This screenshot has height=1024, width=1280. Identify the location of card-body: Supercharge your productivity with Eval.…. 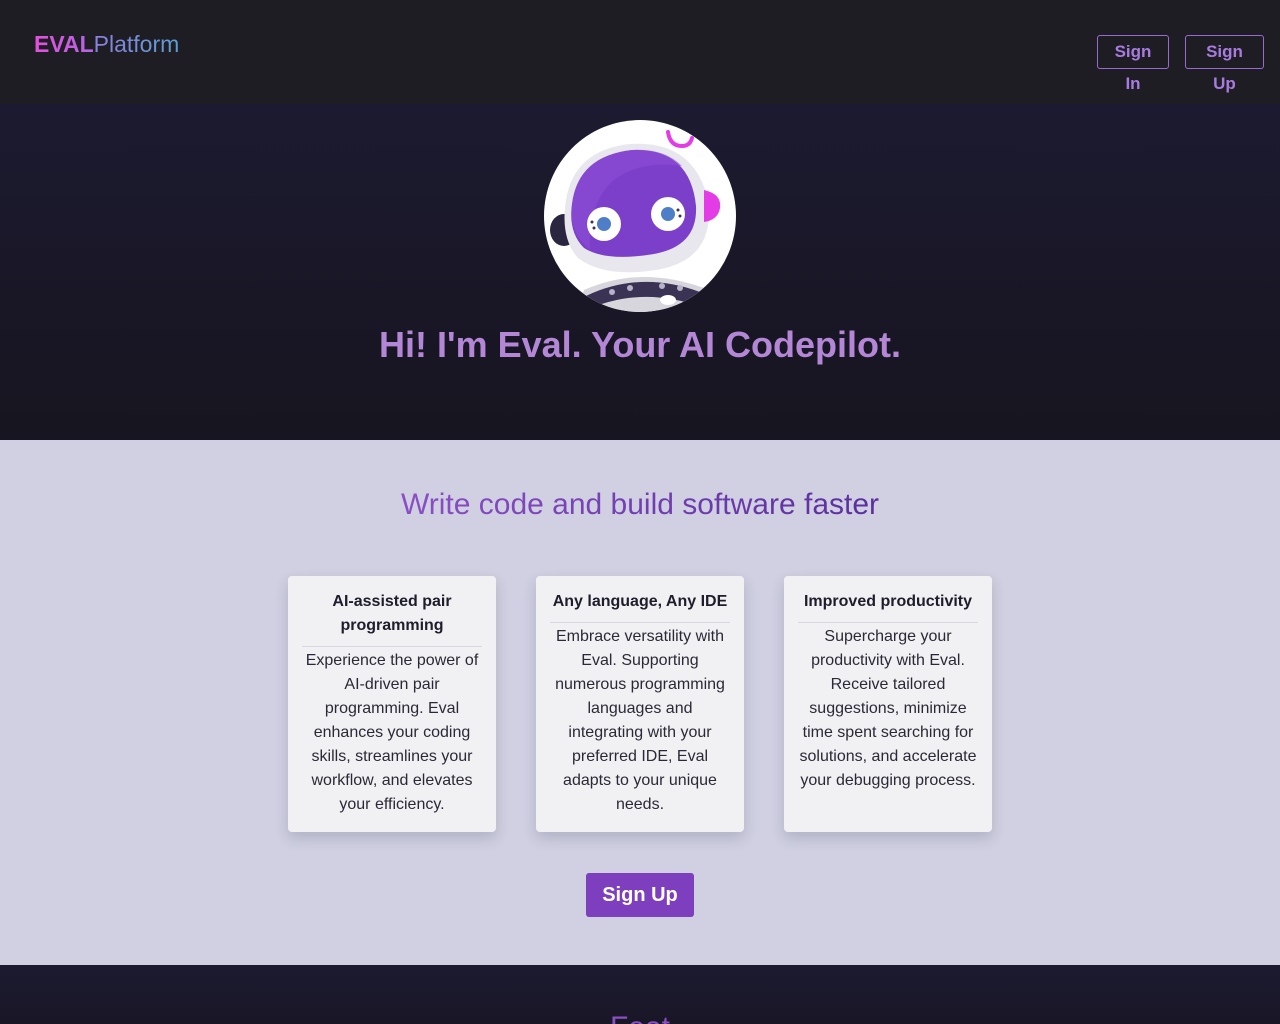
(888, 708).